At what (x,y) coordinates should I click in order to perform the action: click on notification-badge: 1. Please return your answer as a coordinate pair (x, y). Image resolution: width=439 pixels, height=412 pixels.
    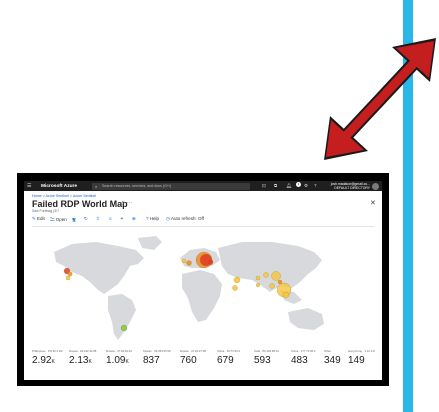
    Looking at the image, I should click on (298, 184).